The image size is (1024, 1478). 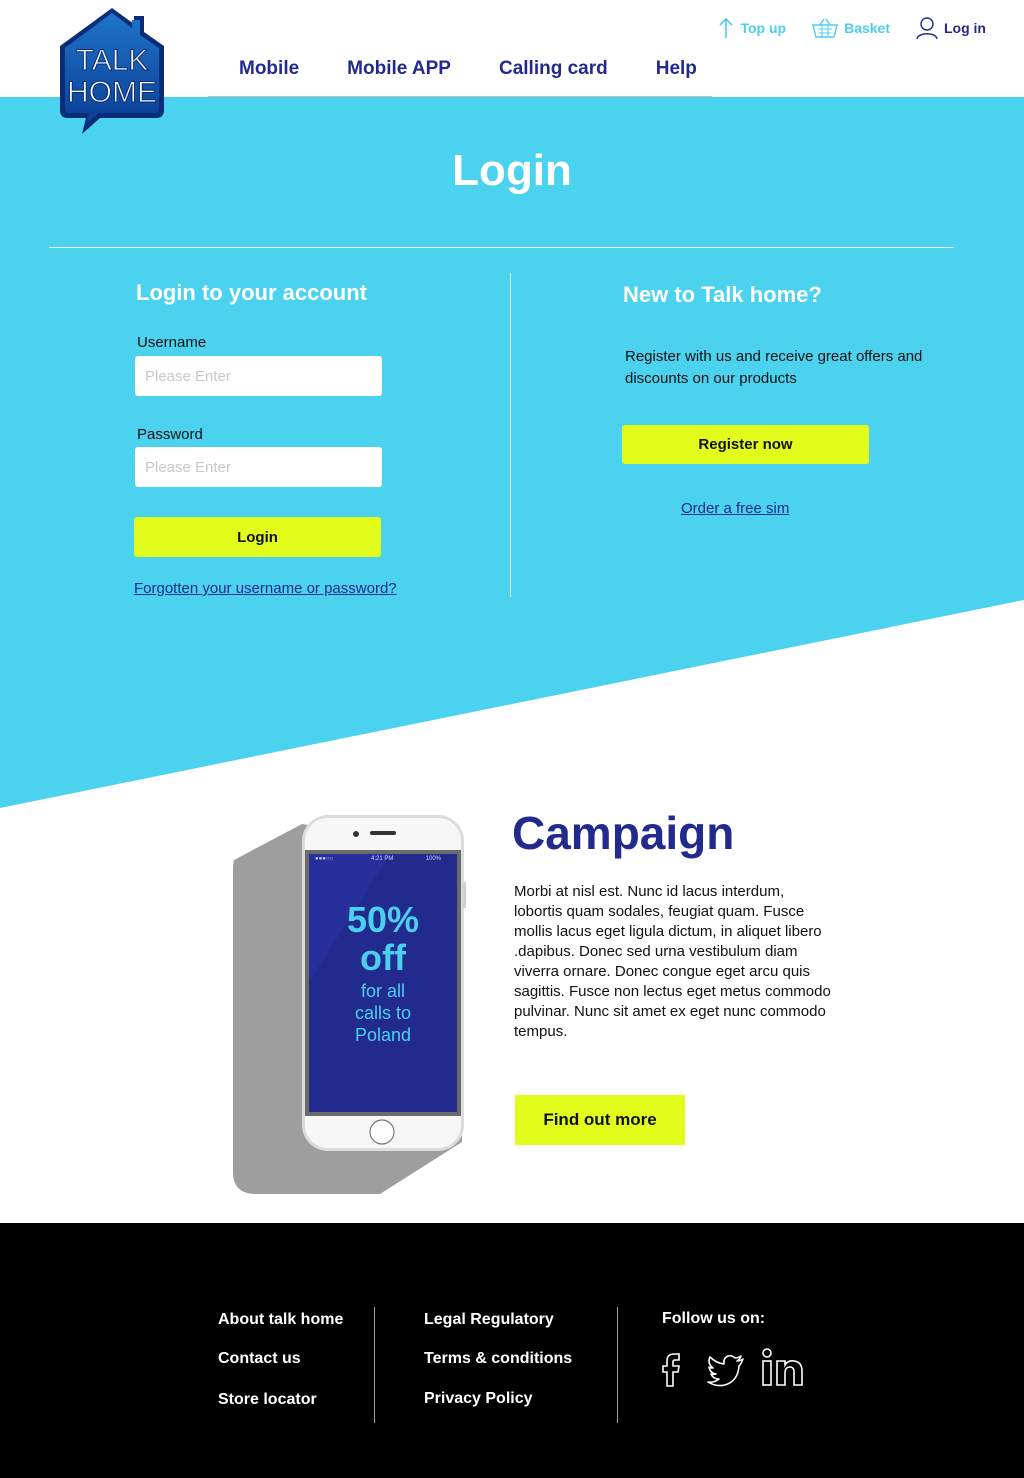 What do you see at coordinates (783, 1368) in the screenshot?
I see `linkedin-icon` at bounding box center [783, 1368].